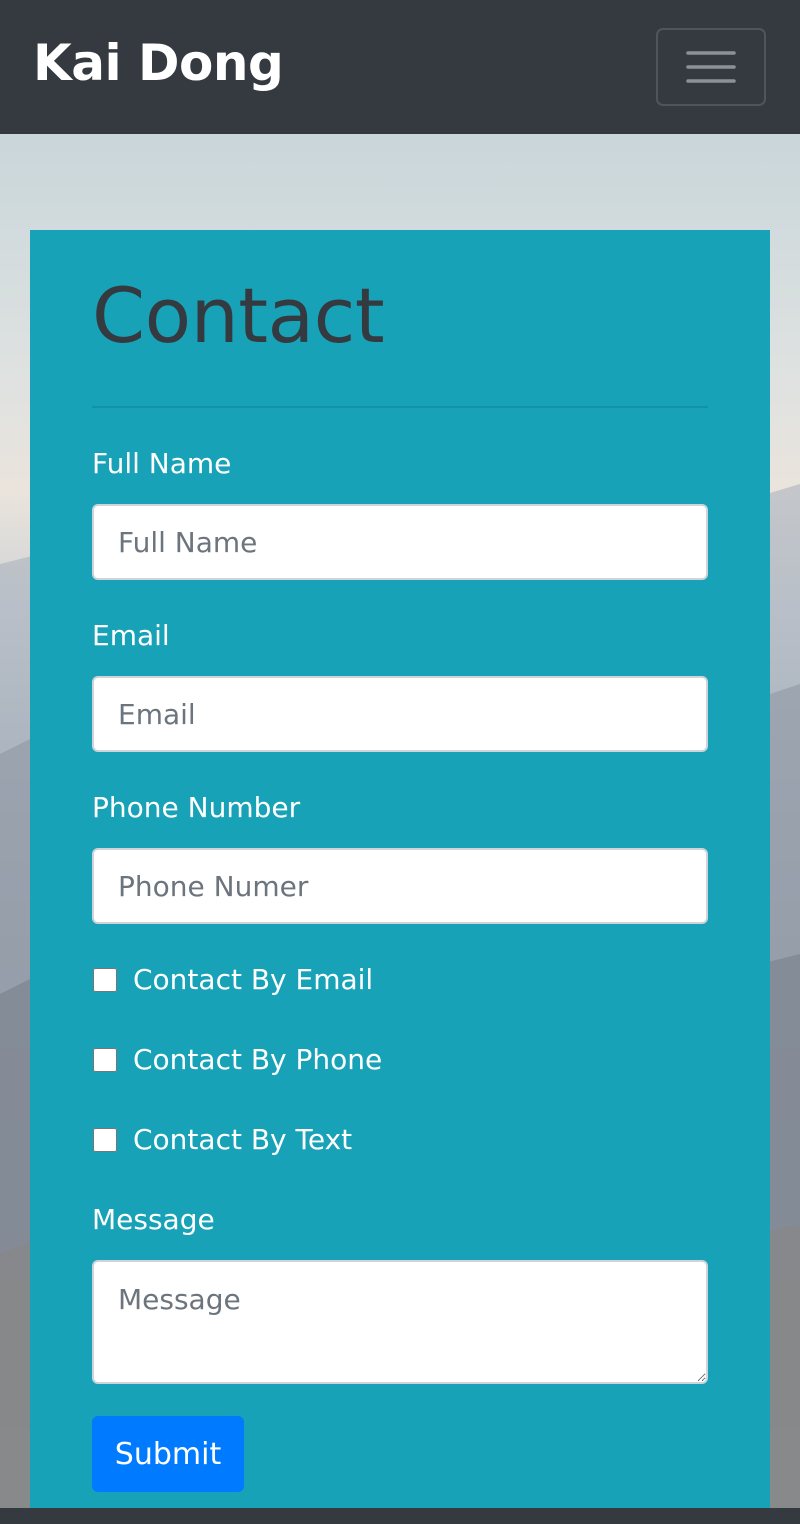 The height and width of the screenshot is (1524, 800). Describe the element at coordinates (400, 1516) in the screenshot. I see `page-bottom-bar` at that location.